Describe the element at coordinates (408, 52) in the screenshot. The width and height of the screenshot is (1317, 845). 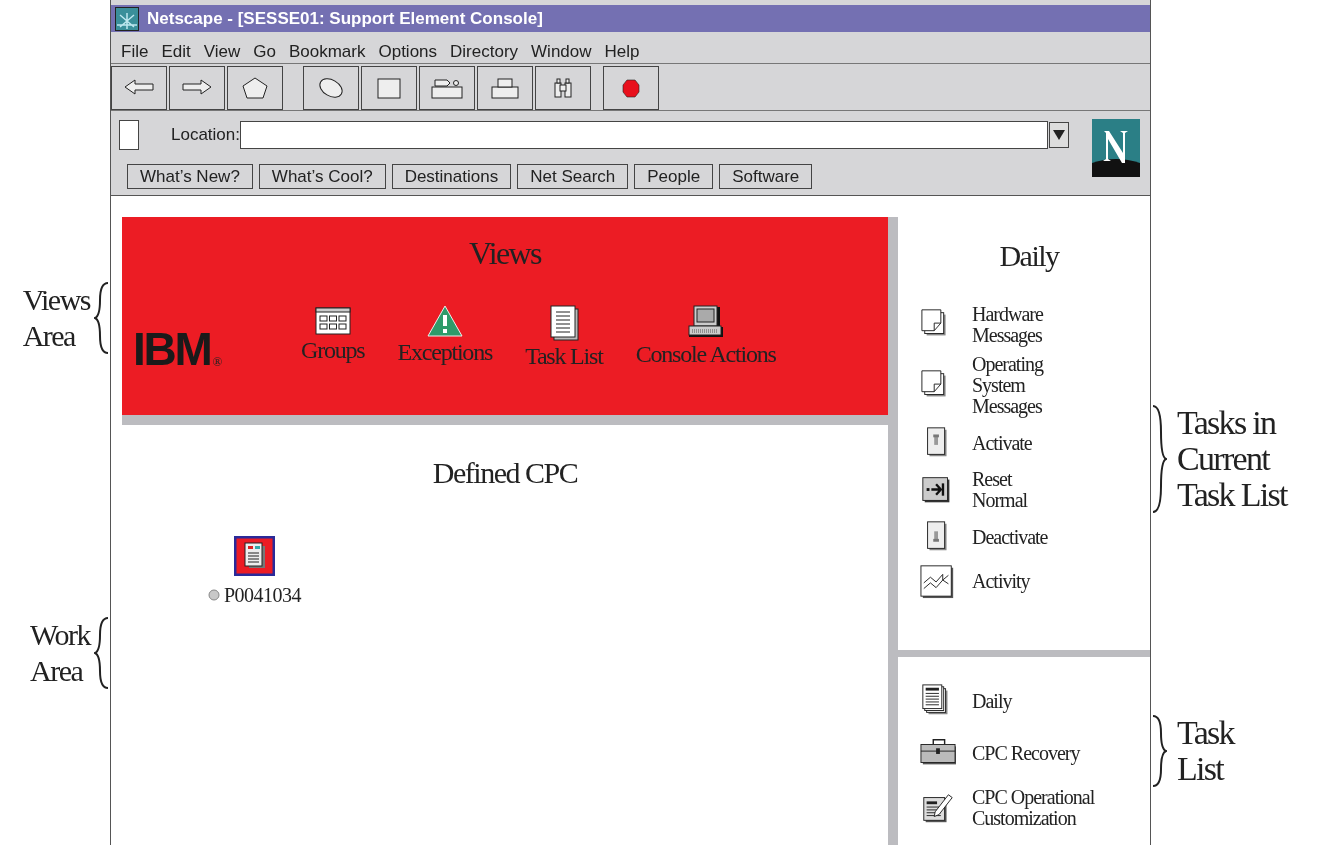
I see `menu-item: Options` at that location.